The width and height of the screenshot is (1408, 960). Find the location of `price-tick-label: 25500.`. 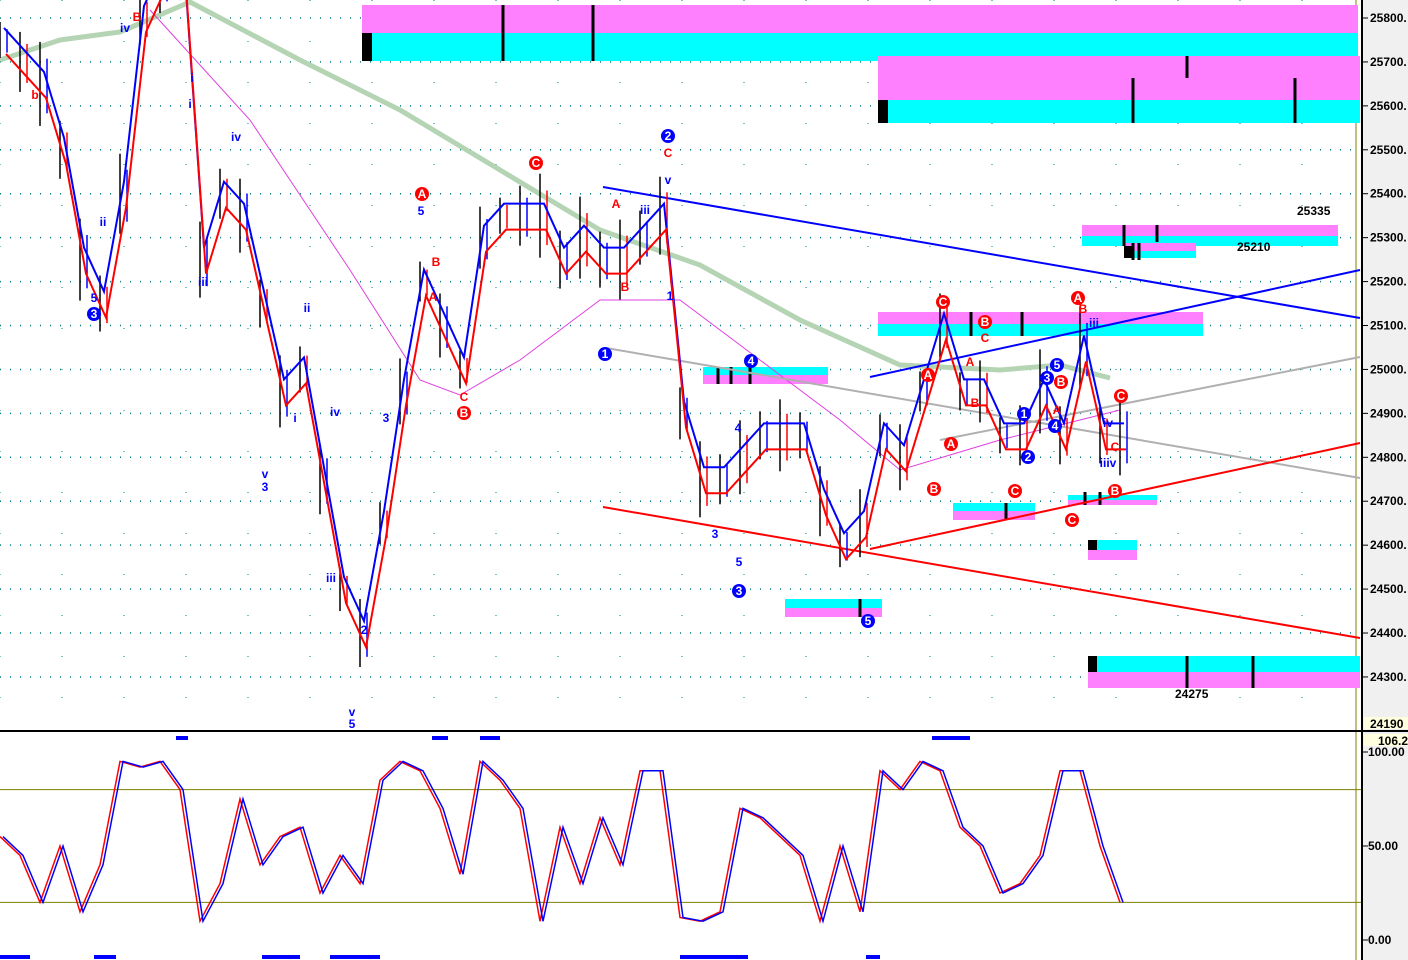

price-tick-label: 25500. is located at coordinates (1388, 150).